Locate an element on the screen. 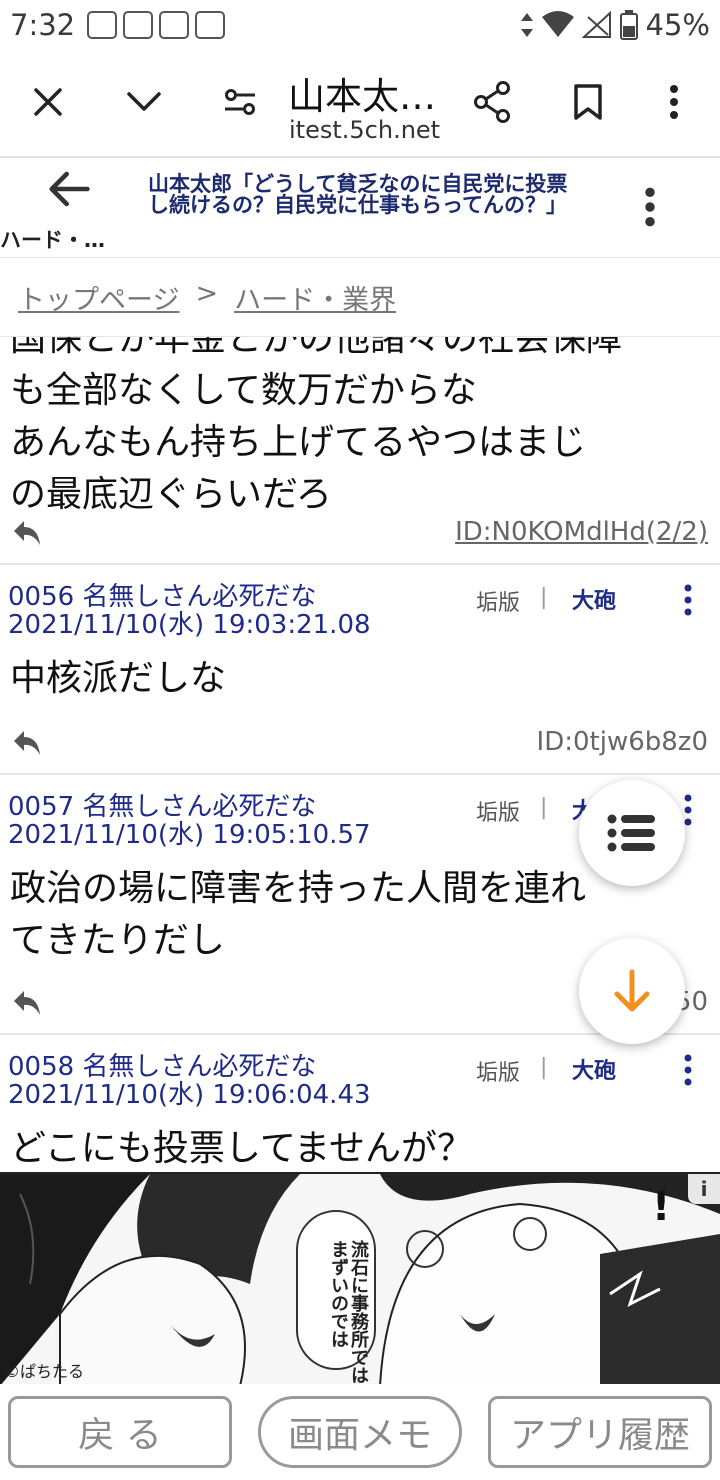  back-button: 戻 る is located at coordinates (120, 1432).